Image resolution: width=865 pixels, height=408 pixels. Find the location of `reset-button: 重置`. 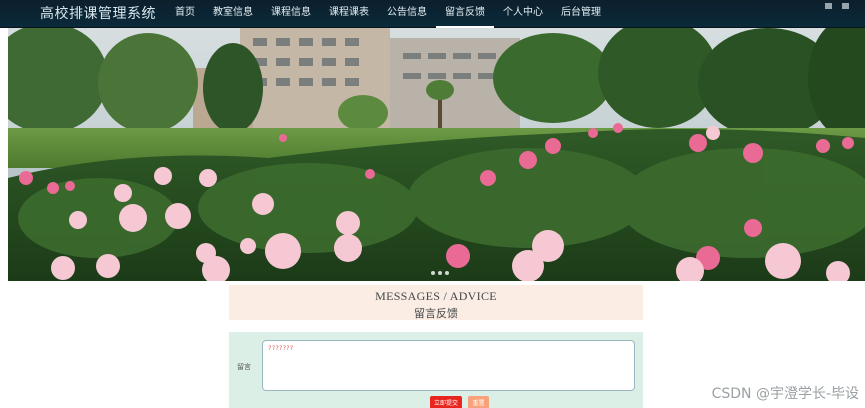

reset-button: 重置 is located at coordinates (478, 402).